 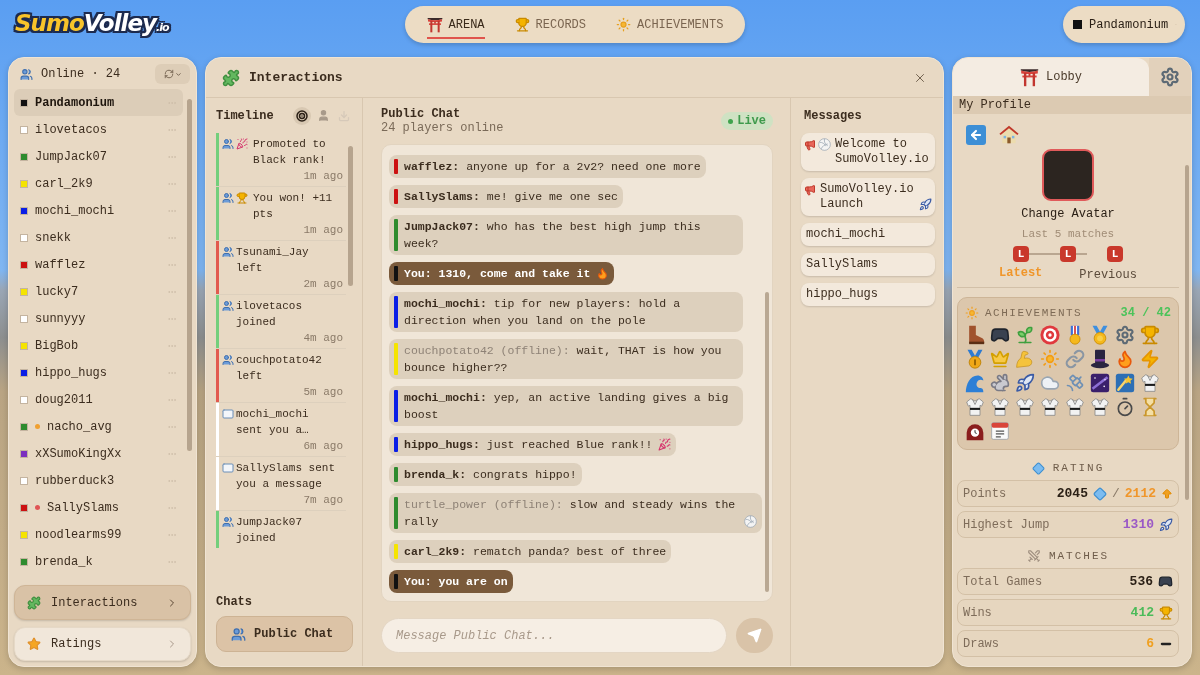 I want to click on refresh-icon, so click(x=168, y=74).